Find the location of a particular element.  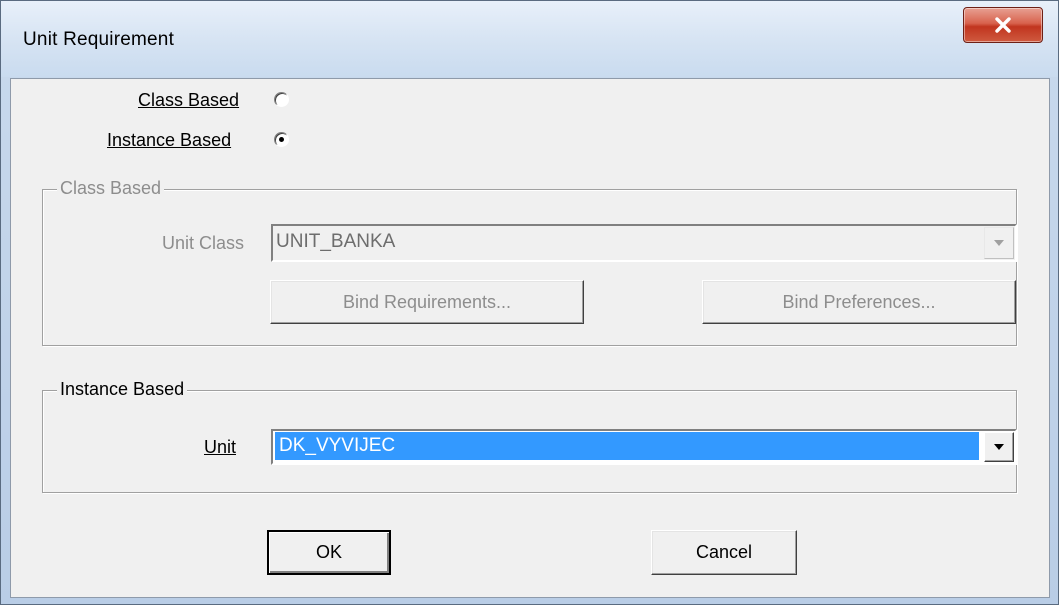

instance-based-label-text: Instance Based is located at coordinates (169, 140).